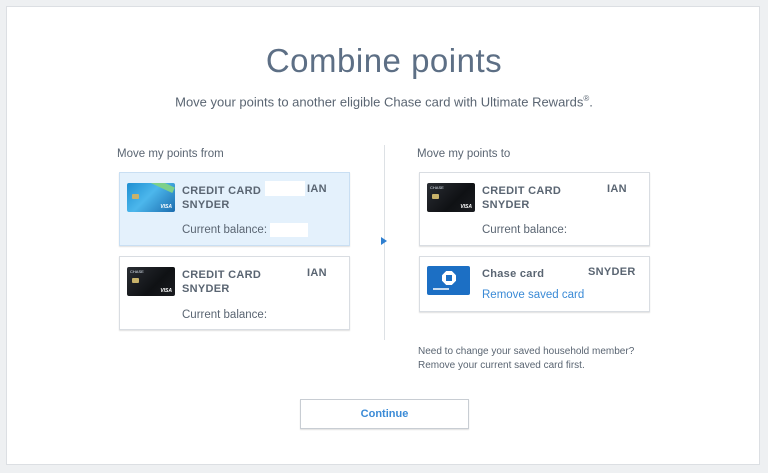 This screenshot has height=473, width=768. What do you see at coordinates (384, 241) in the screenshot?
I see `arrow-right-icon` at bounding box center [384, 241].